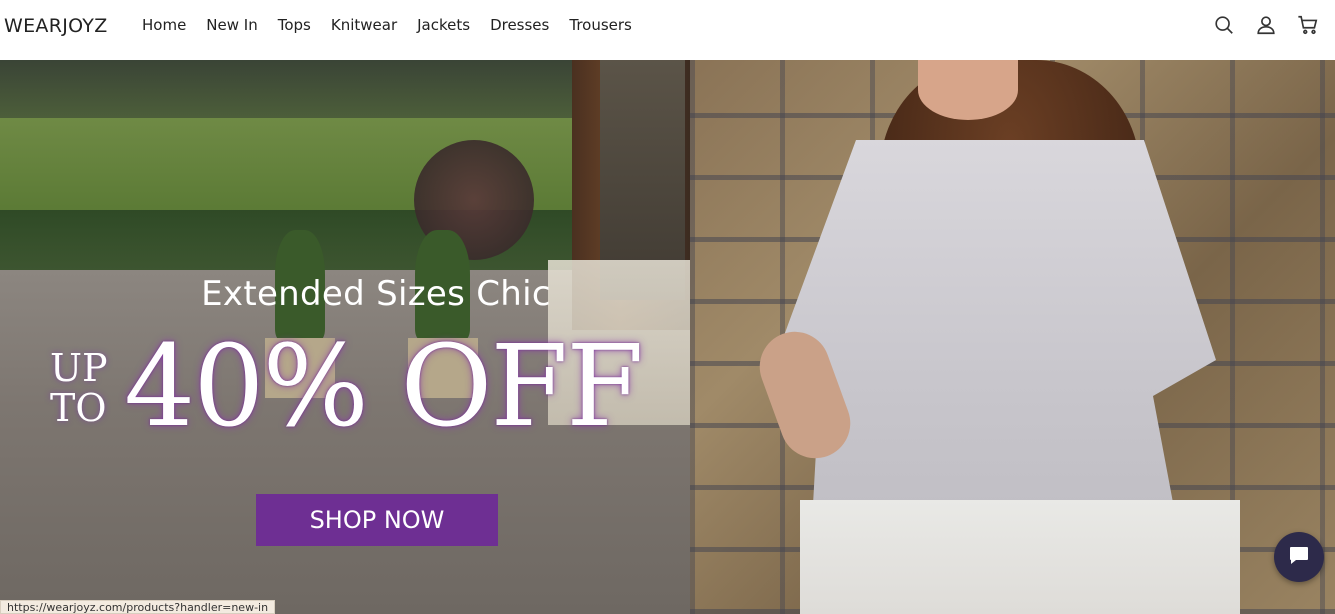  Describe the element at coordinates (290, 90) in the screenshot. I see `background-trees` at that location.